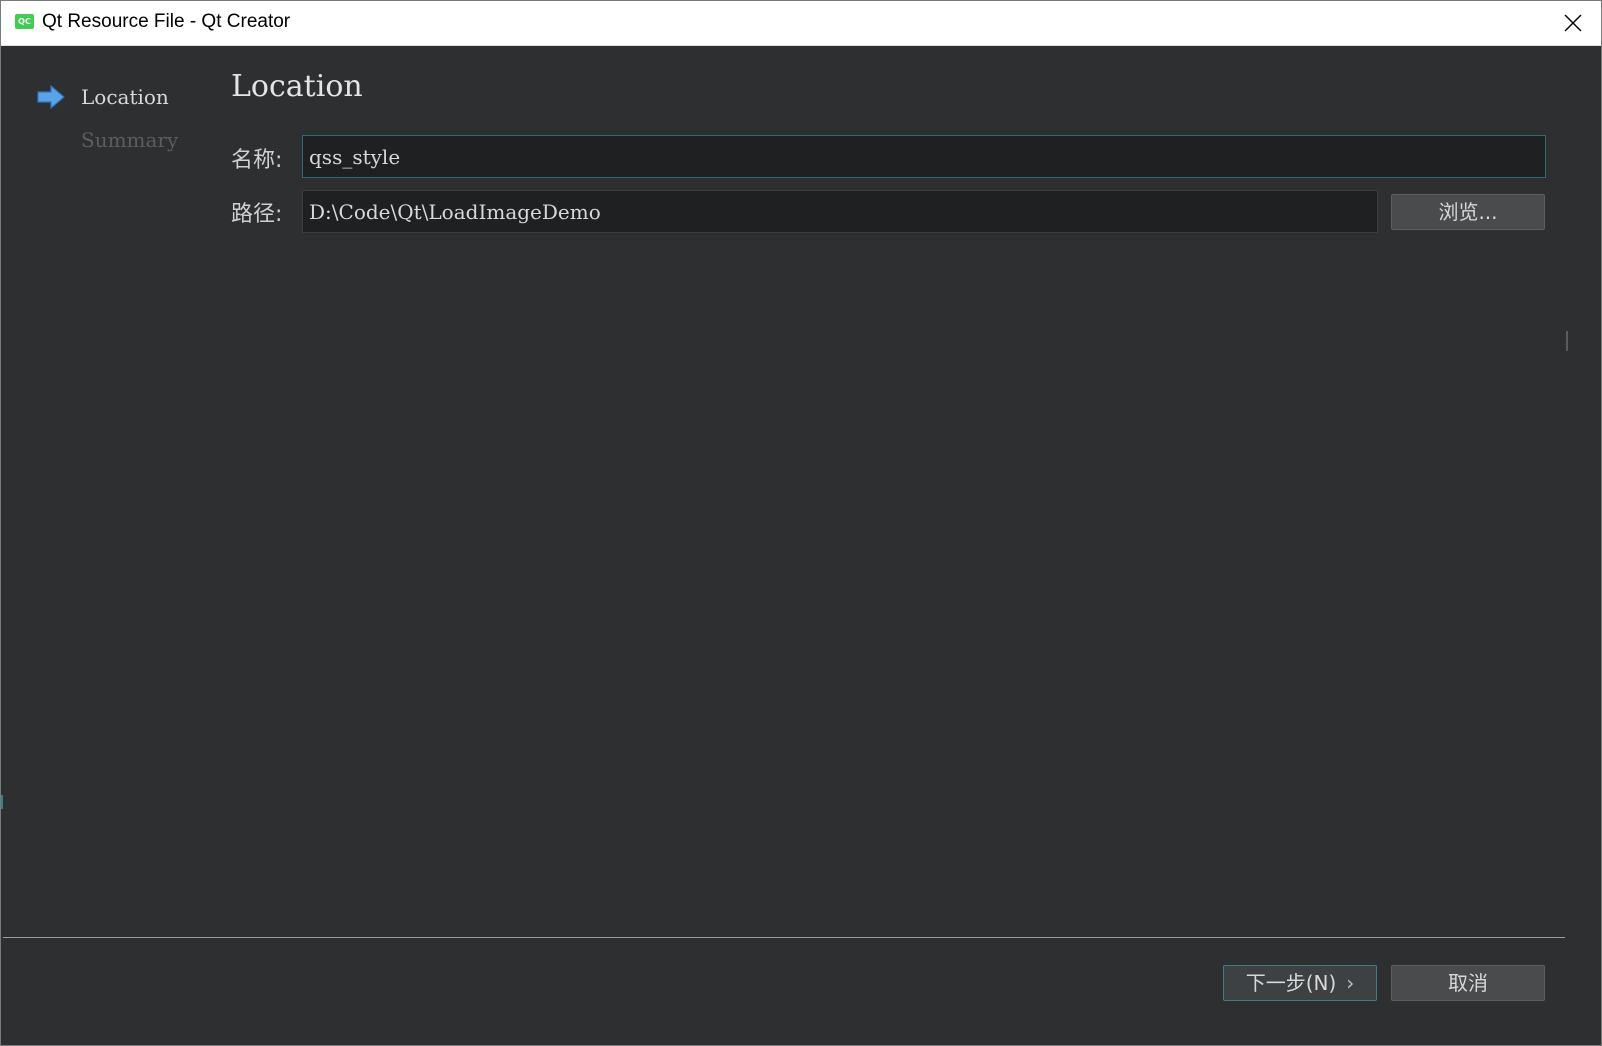 The width and height of the screenshot is (1602, 1046). I want to click on page-title: Location, so click(297, 86).